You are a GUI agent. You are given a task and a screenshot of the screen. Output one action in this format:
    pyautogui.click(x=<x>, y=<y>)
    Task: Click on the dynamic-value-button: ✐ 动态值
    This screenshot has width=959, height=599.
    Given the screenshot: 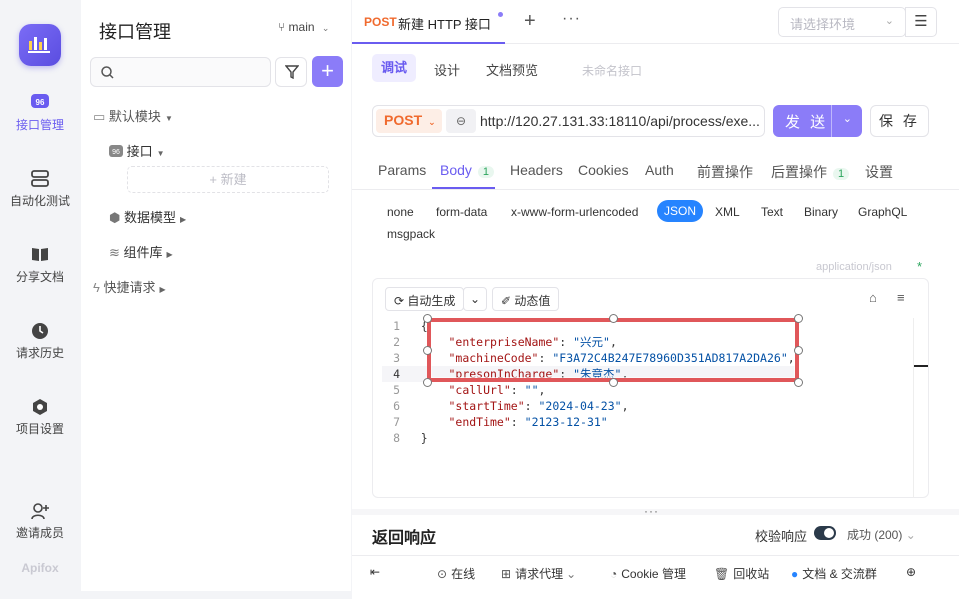 What is the action you would take?
    pyautogui.click(x=526, y=299)
    